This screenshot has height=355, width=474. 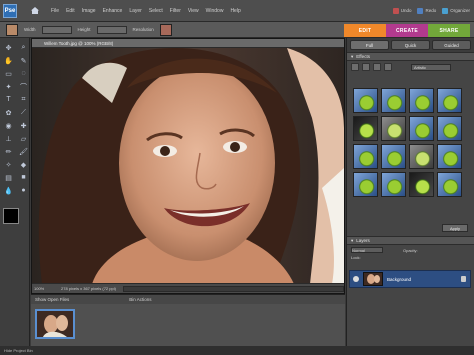 I want to click on red-eye-tool-icon: ◉, so click(x=8, y=125).